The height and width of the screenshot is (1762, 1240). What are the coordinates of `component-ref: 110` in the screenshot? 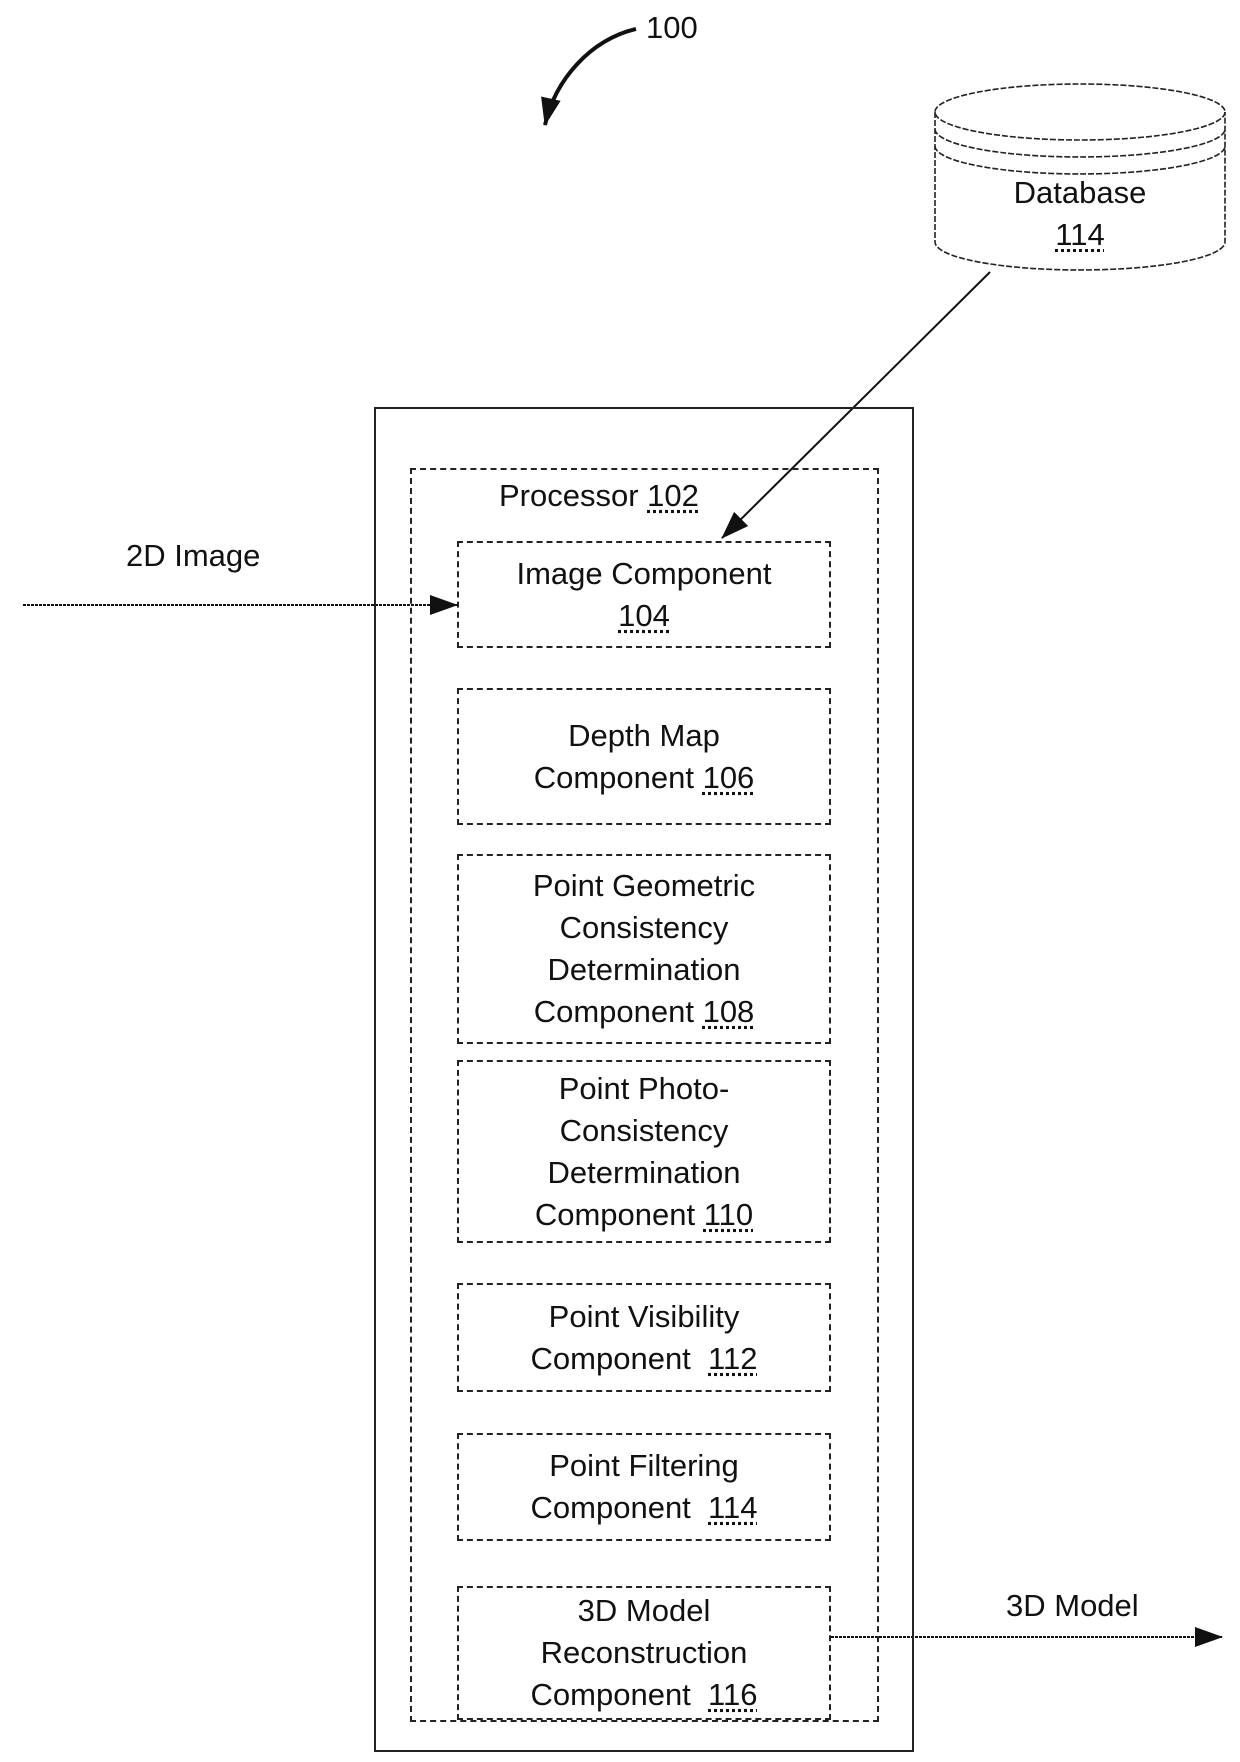 It's located at (728, 1214).